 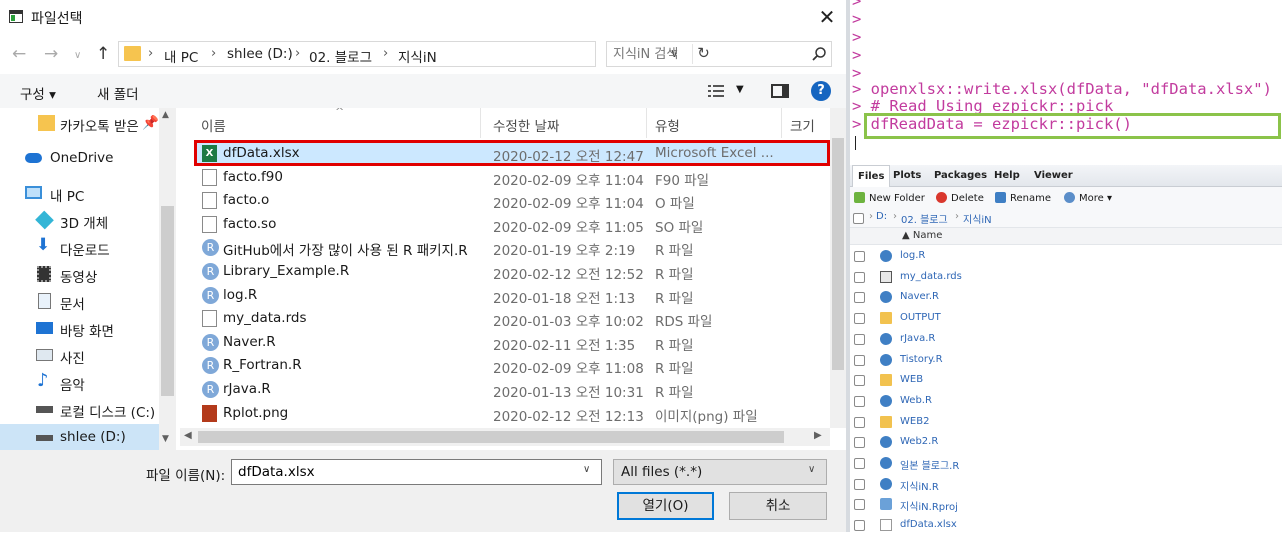 I want to click on file-link: Web2.R, so click(x=919, y=441).